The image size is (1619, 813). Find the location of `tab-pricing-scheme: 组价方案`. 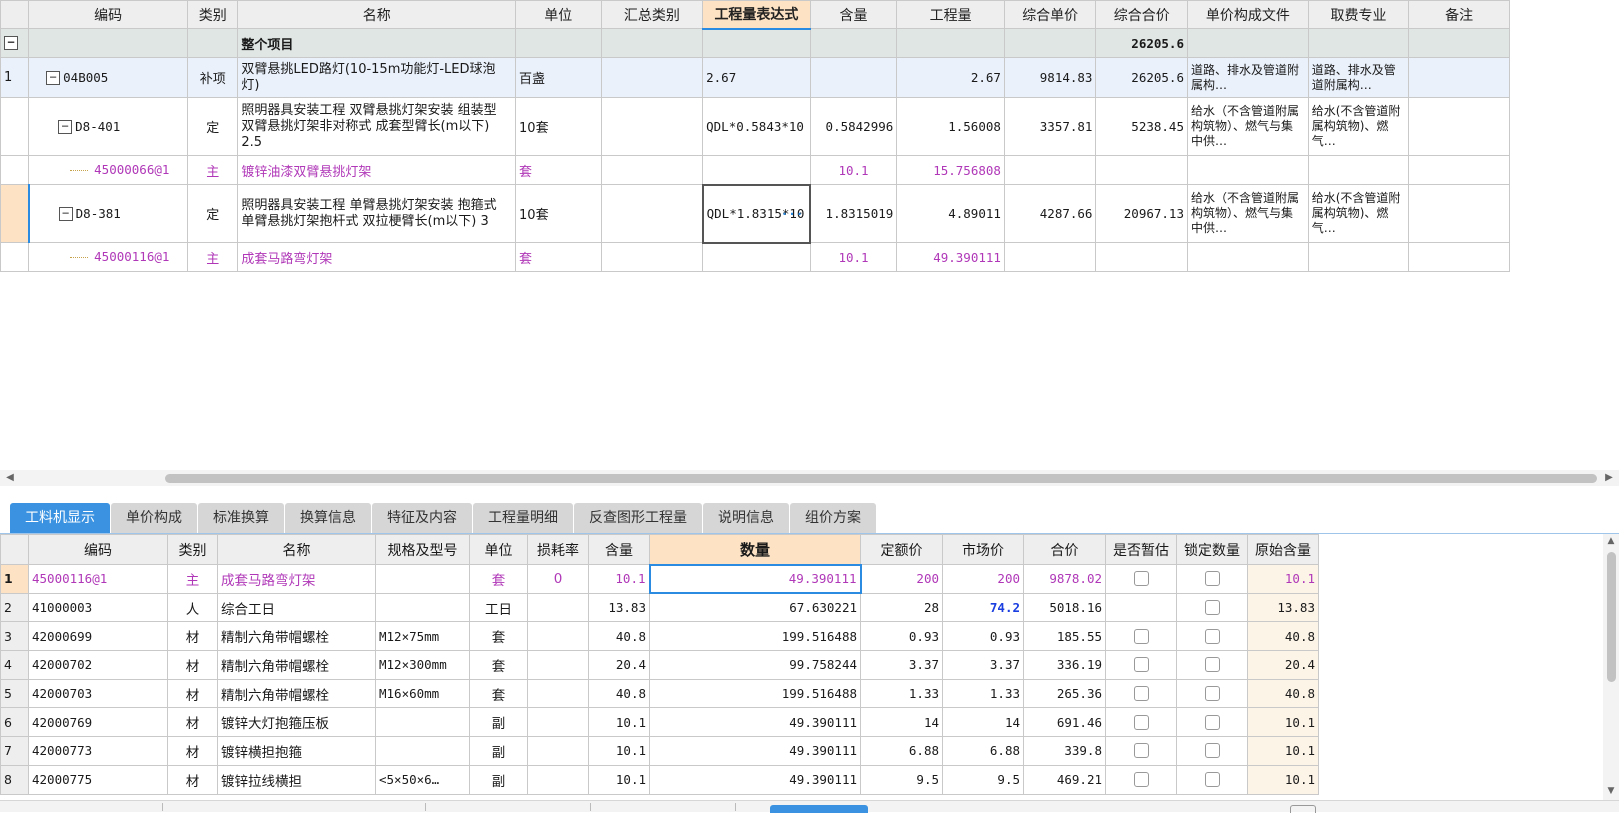

tab-pricing-scheme: 组价方案 is located at coordinates (833, 518).